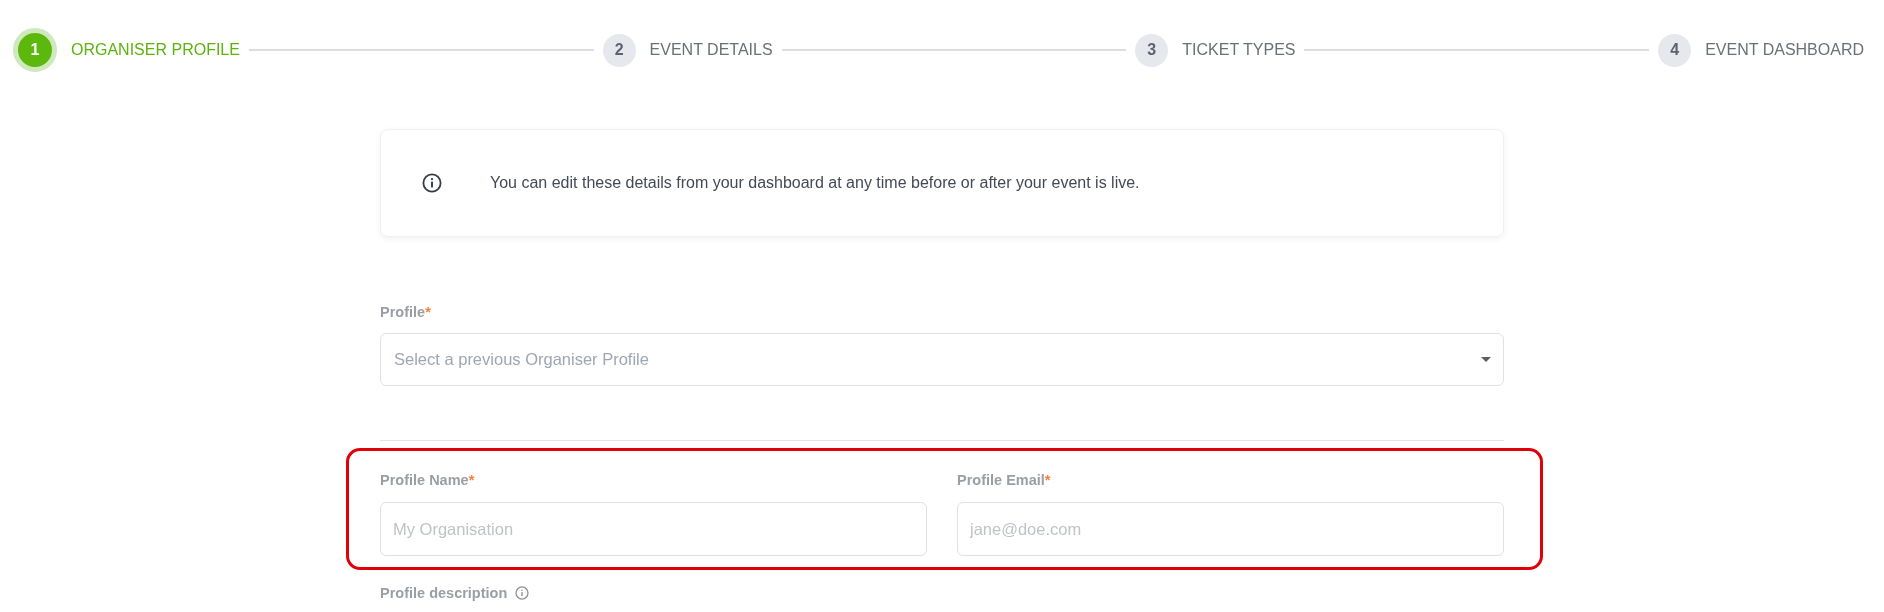 The height and width of the screenshot is (612, 1884). What do you see at coordinates (711, 50) in the screenshot?
I see `step-label: EVENT DETAILS` at bounding box center [711, 50].